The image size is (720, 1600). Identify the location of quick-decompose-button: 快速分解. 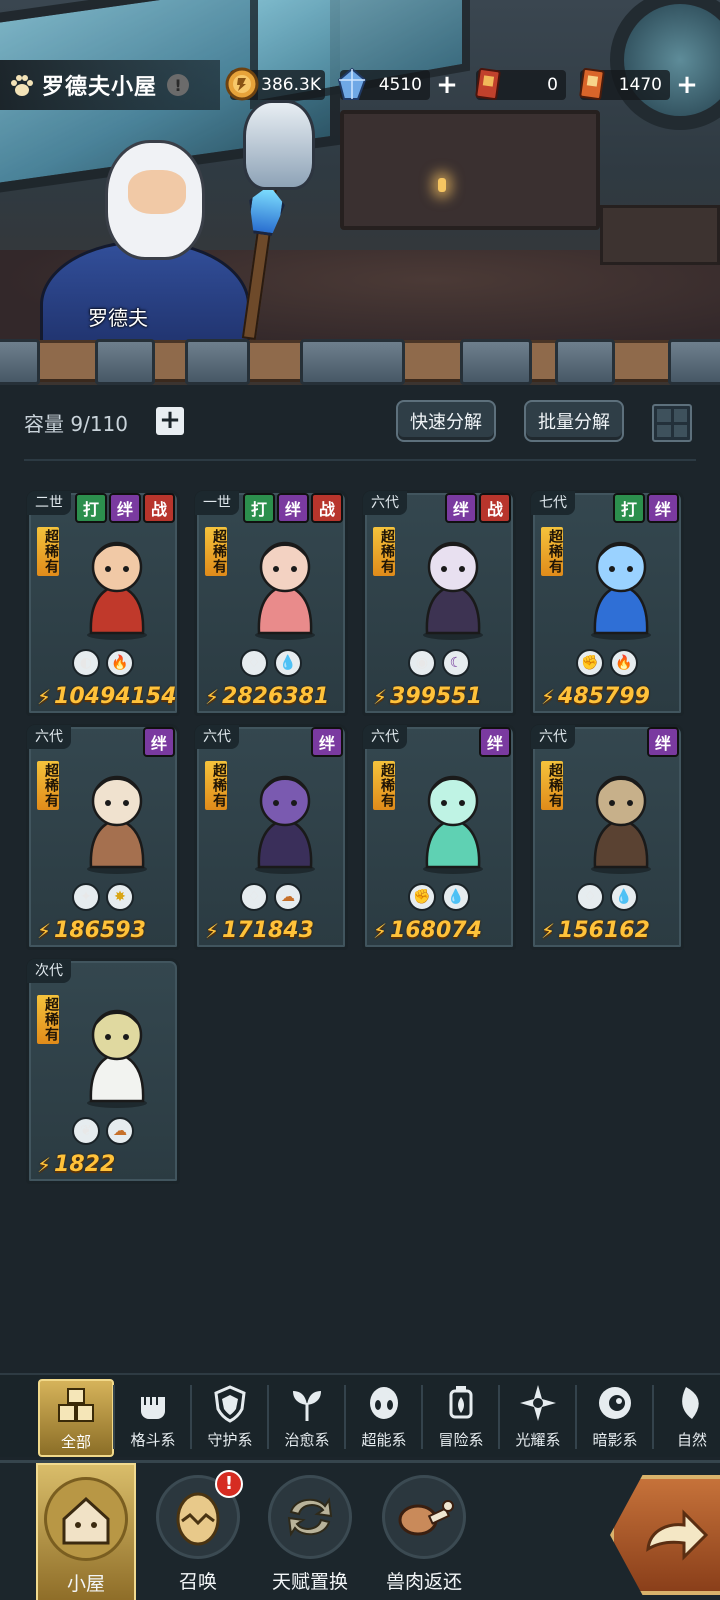
(446, 421).